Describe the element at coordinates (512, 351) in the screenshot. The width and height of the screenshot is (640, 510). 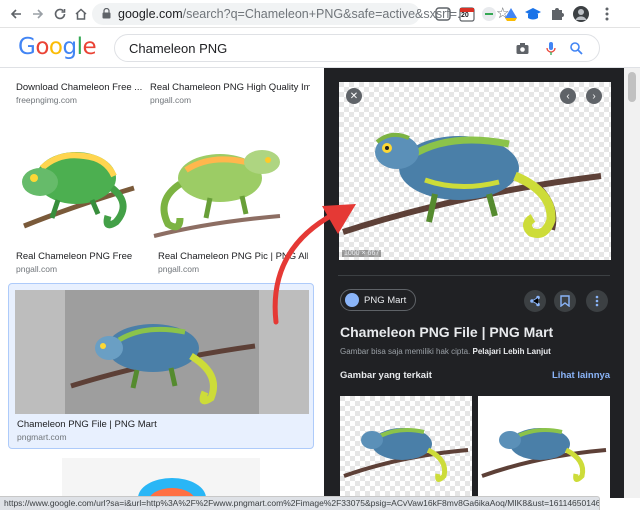
I see `learn-more-link: Pelajari Lebih Lanjut` at that location.